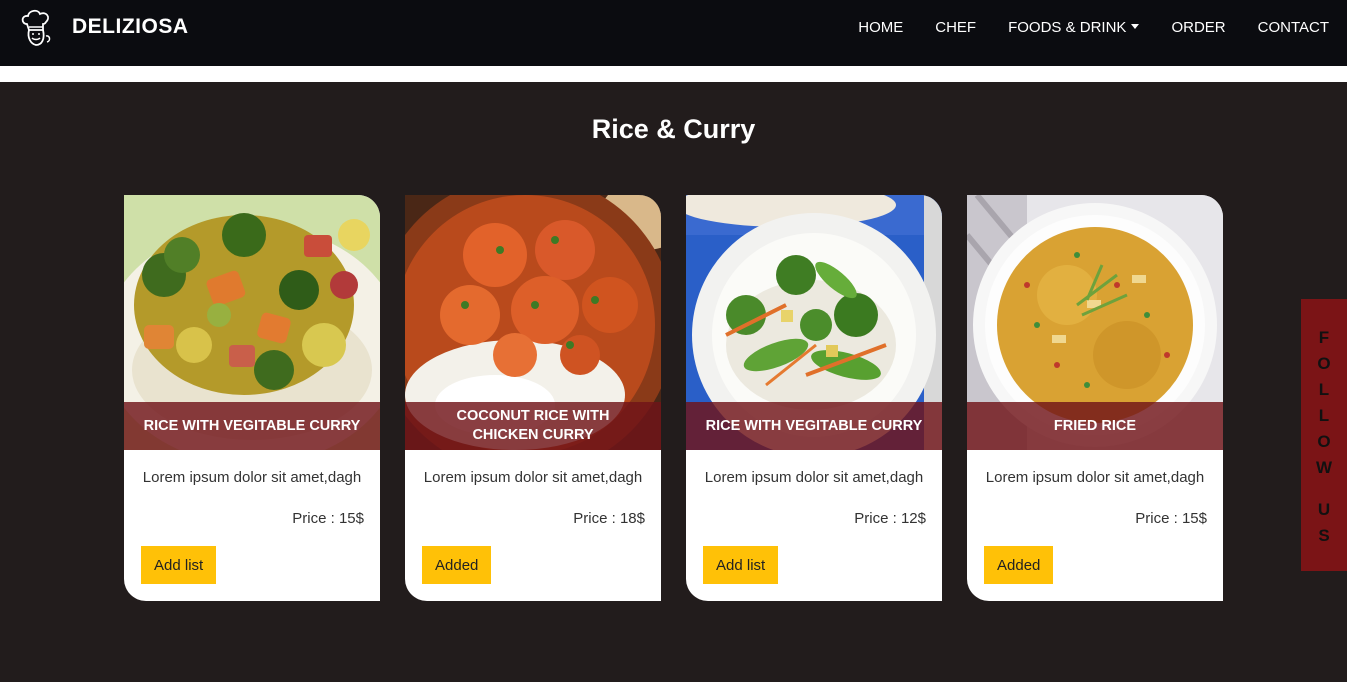 Image resolution: width=1347 pixels, height=682 pixels. Describe the element at coordinates (1095, 426) in the screenshot. I see `card-title: FRIED RICE` at that location.